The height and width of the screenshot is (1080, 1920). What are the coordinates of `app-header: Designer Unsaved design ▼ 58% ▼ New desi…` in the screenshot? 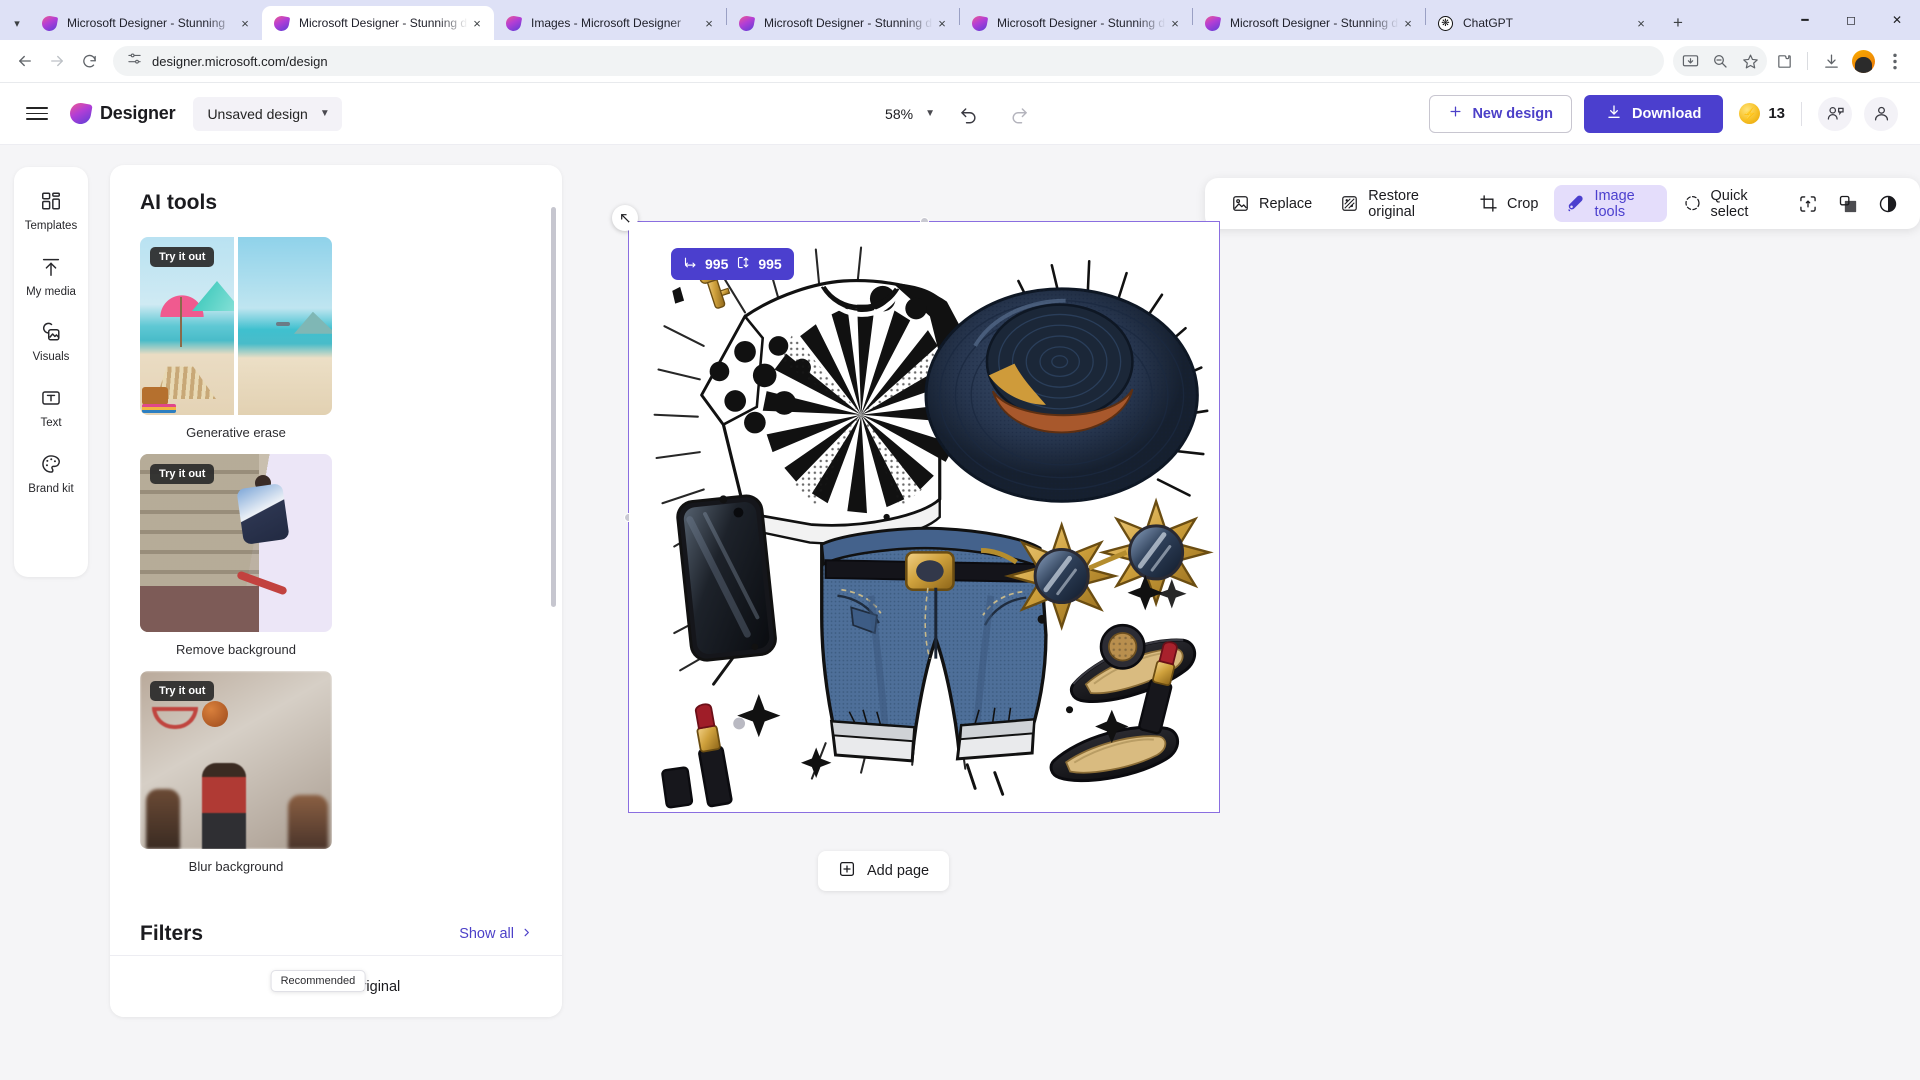 It's located at (960, 114).